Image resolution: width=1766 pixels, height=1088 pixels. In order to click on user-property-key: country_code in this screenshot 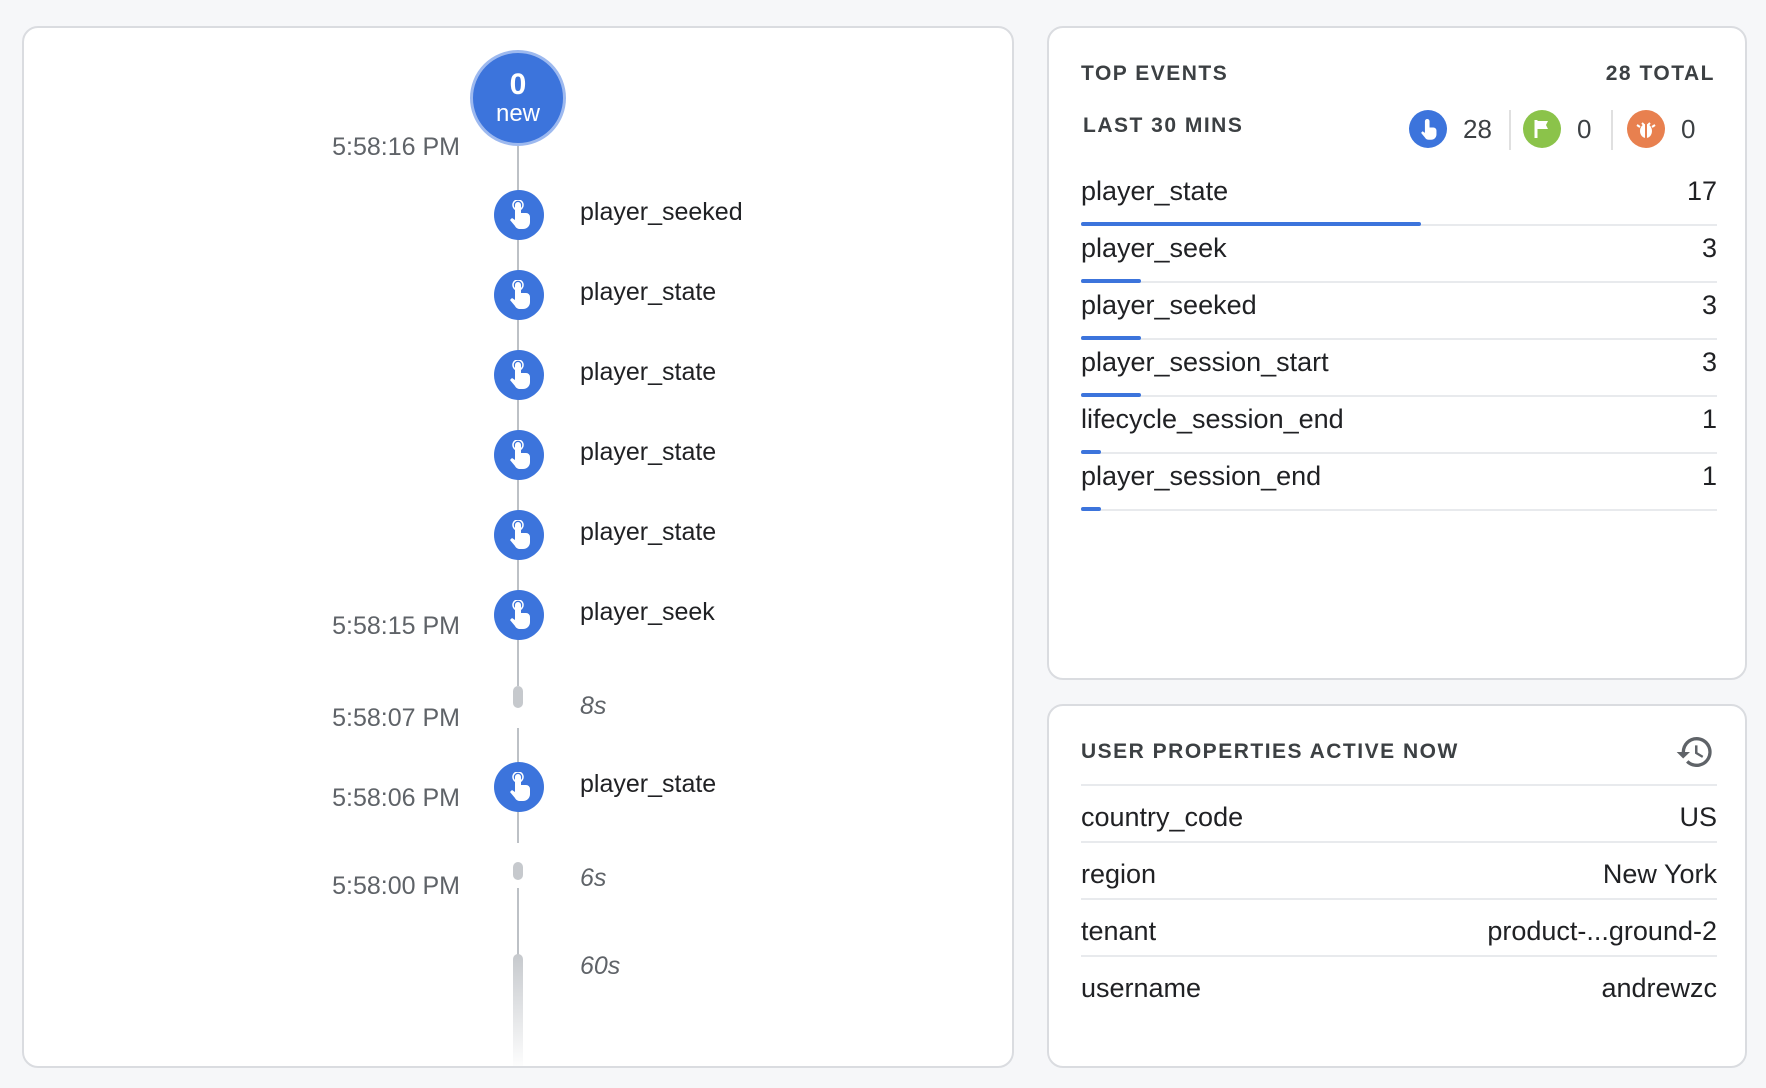, I will do `click(1162, 817)`.